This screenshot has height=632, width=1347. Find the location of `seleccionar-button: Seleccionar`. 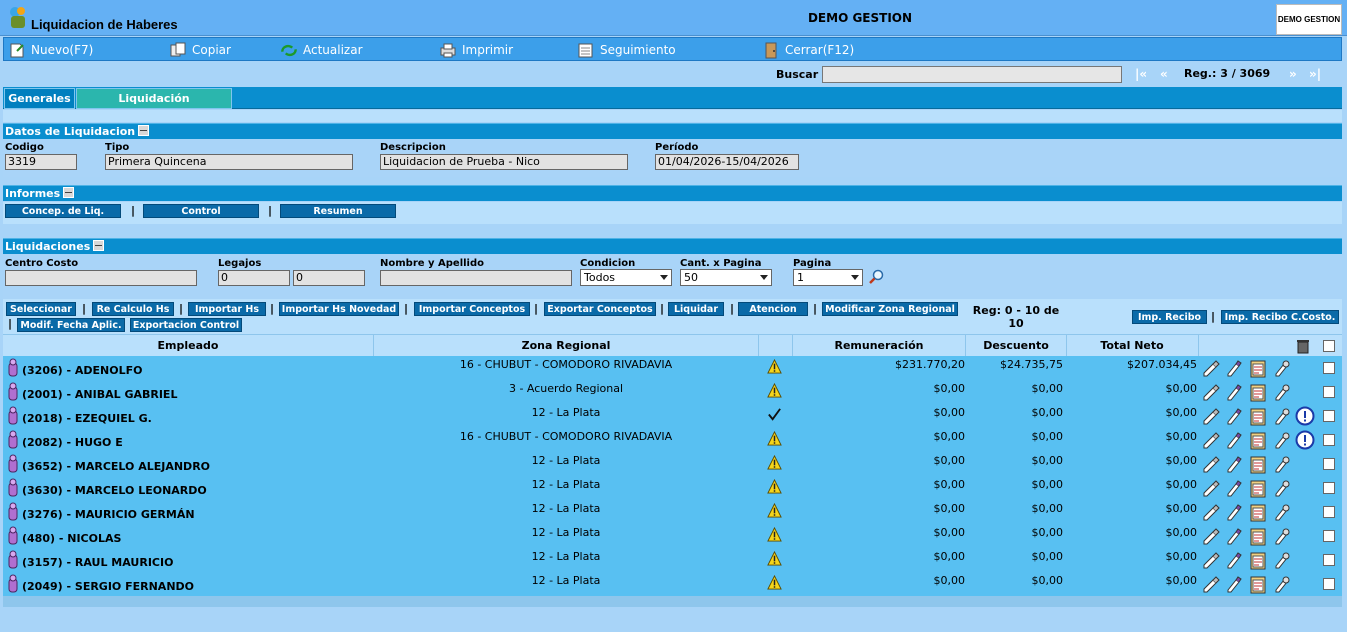

seleccionar-button: Seleccionar is located at coordinates (41, 309).